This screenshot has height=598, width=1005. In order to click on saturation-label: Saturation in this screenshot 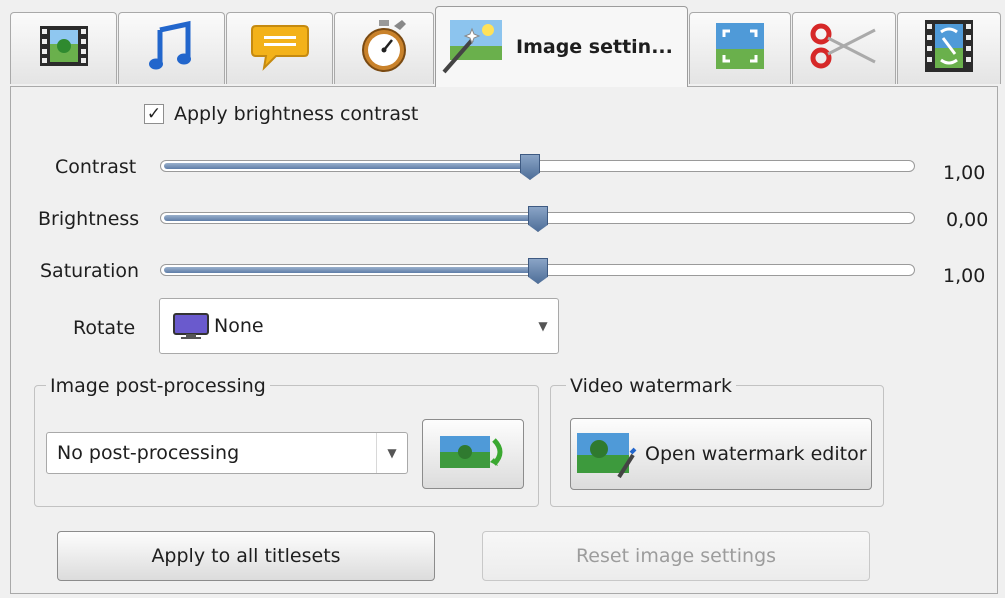, I will do `click(90, 271)`.